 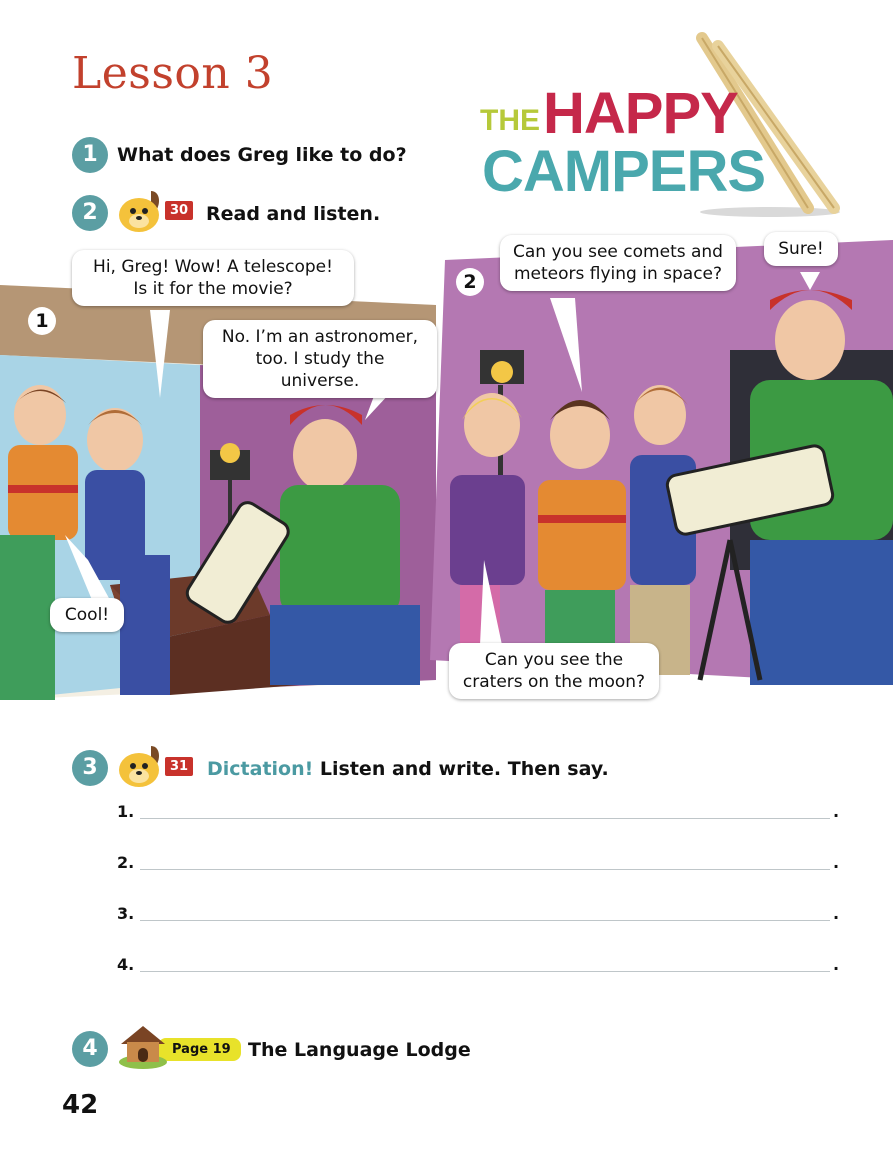 I want to click on dictation-line-4-label: 4., so click(x=126, y=964).